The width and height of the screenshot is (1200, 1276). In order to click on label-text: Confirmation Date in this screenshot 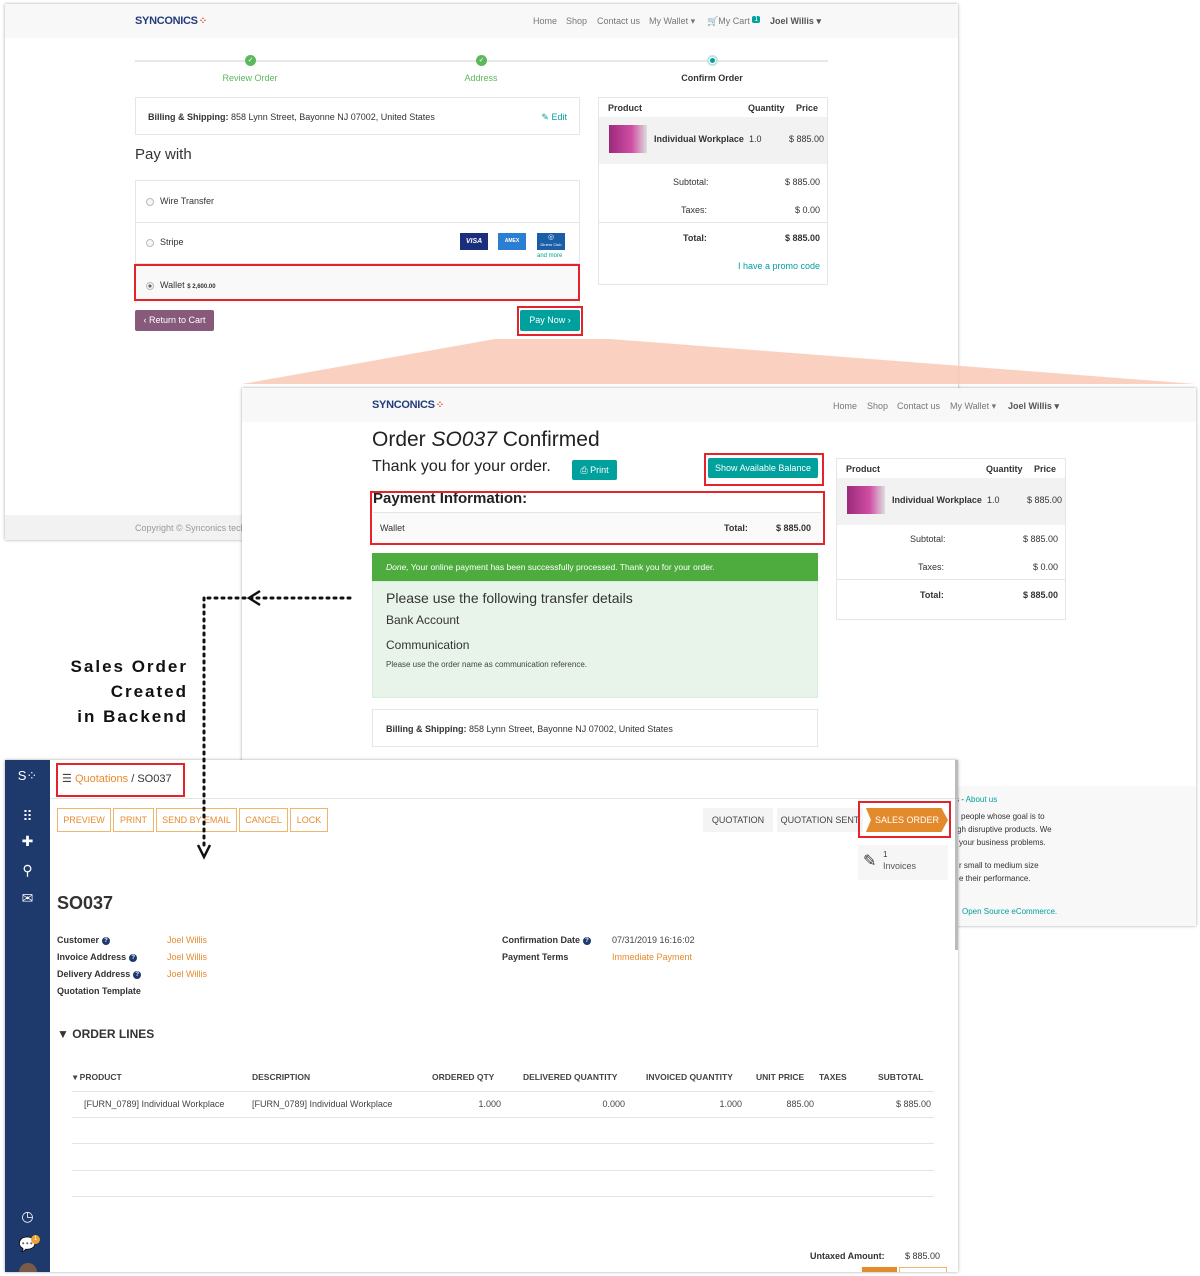, I will do `click(541, 940)`.